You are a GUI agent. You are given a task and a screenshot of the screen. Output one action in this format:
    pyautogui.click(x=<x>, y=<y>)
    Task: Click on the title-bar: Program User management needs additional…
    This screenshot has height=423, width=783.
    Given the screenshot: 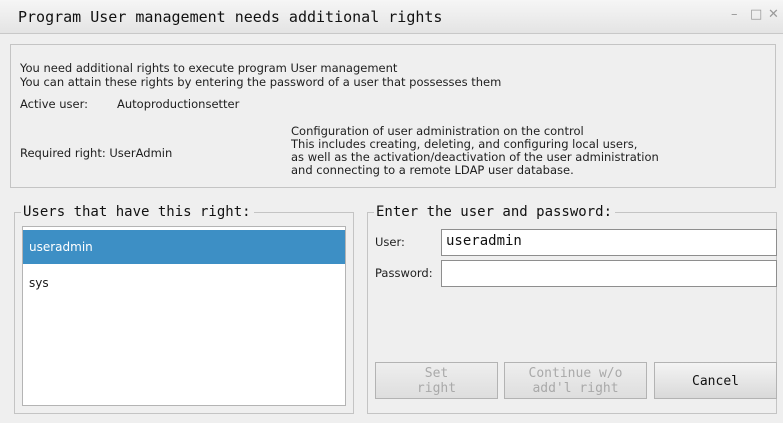 What is the action you would take?
    pyautogui.click(x=391, y=17)
    